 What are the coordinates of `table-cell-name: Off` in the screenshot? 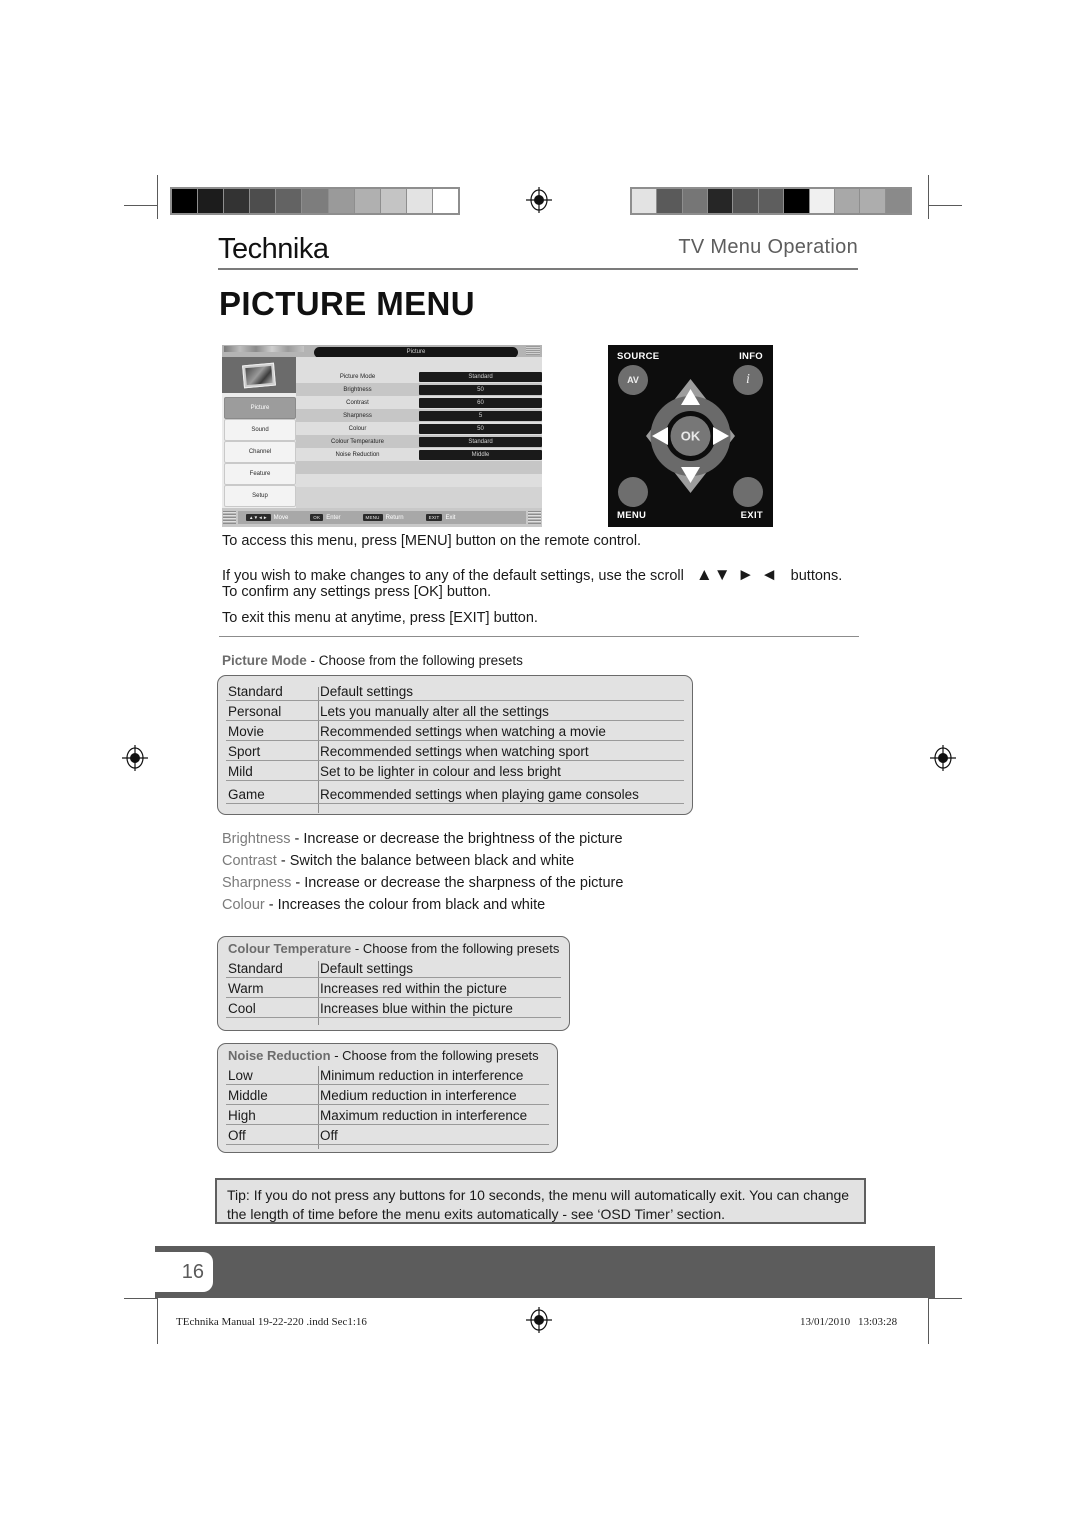 It's located at (237, 1135).